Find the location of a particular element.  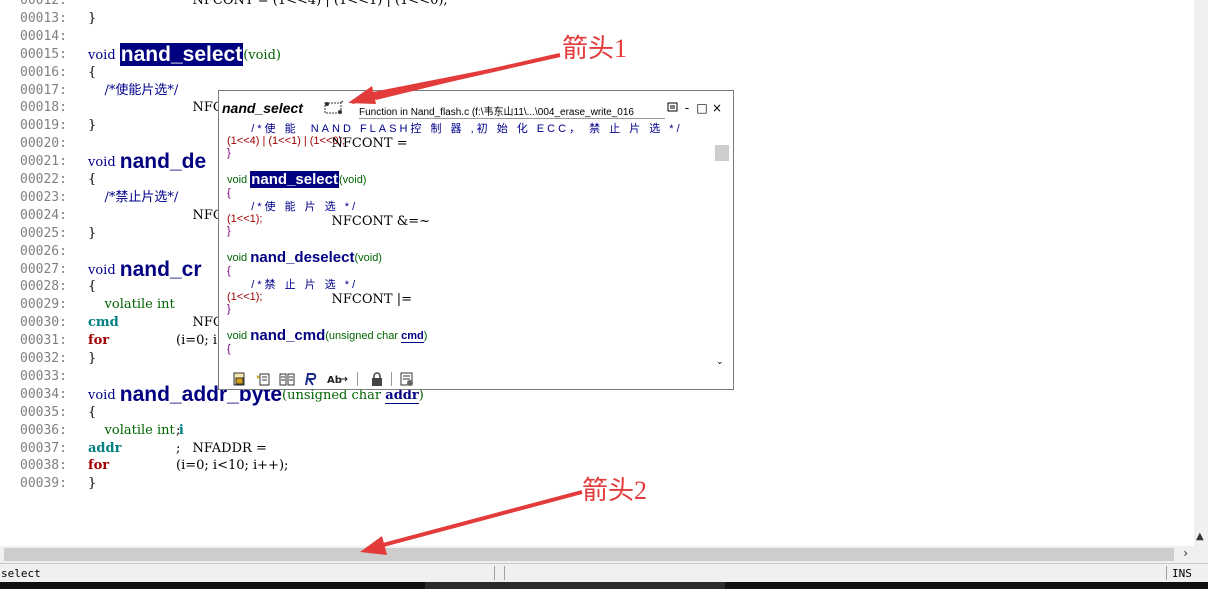

code-text: /*使能片选*/ is located at coordinates (133, 91).